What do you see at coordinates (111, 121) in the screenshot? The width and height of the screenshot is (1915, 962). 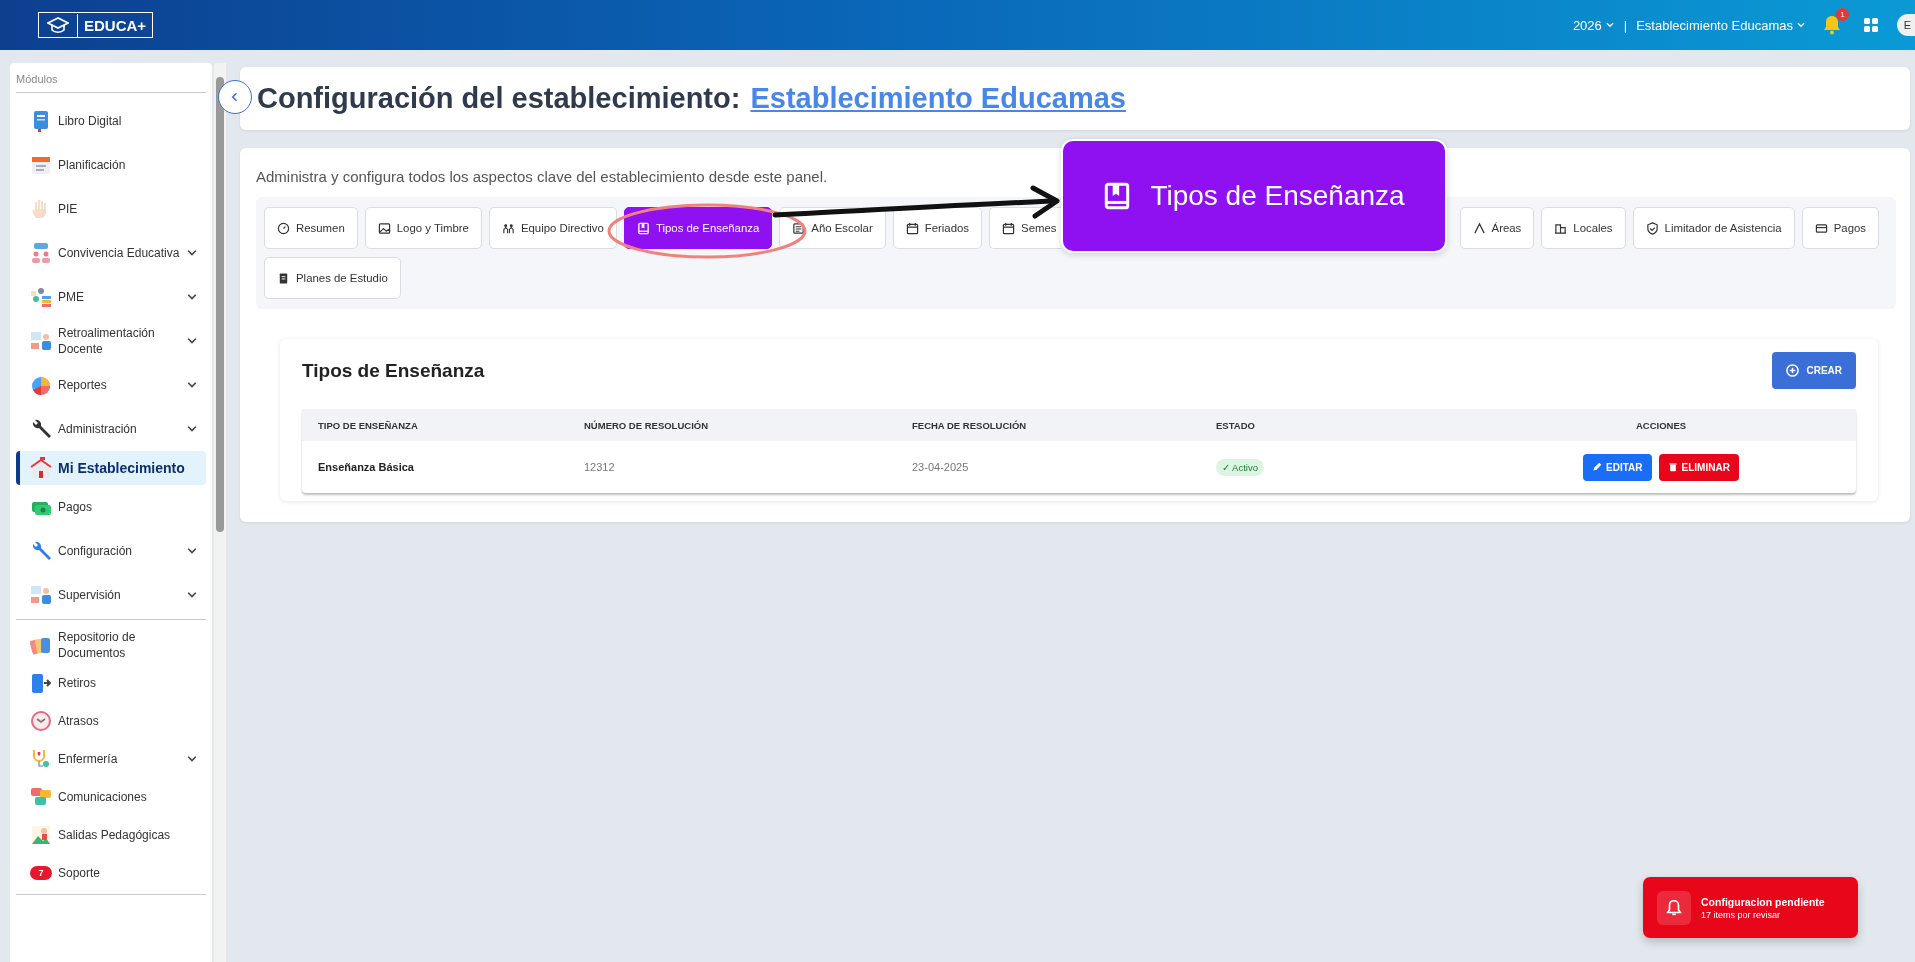 I see `sidebar-item: Libro Digital` at bounding box center [111, 121].